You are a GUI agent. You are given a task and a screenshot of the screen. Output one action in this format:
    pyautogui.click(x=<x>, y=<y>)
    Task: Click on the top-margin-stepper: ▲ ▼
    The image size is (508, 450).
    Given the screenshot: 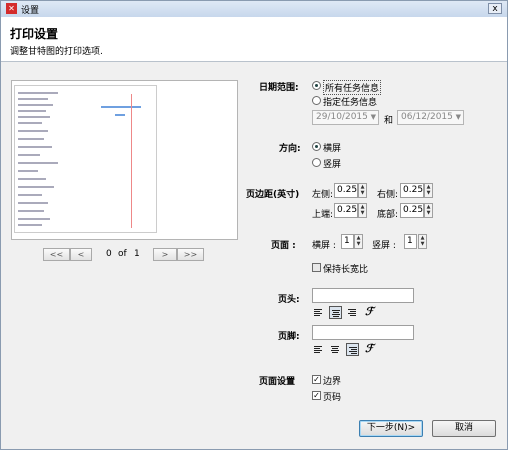 What is the action you would take?
    pyautogui.click(x=362, y=210)
    